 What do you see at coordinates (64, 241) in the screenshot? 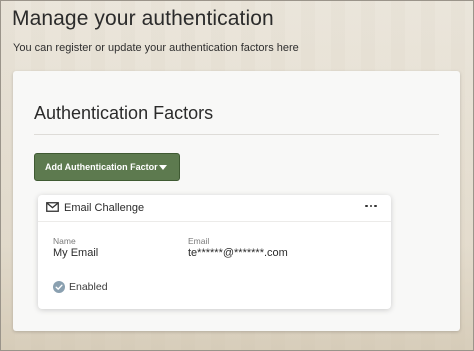
I see `name-label: Name` at bounding box center [64, 241].